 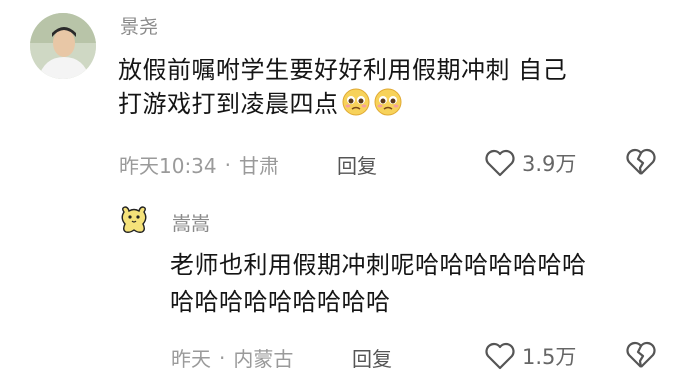 What do you see at coordinates (343, 70) in the screenshot?
I see `comment-text-line: 放假前嘱咐学生要好好利用假期冲刺 自己` at bounding box center [343, 70].